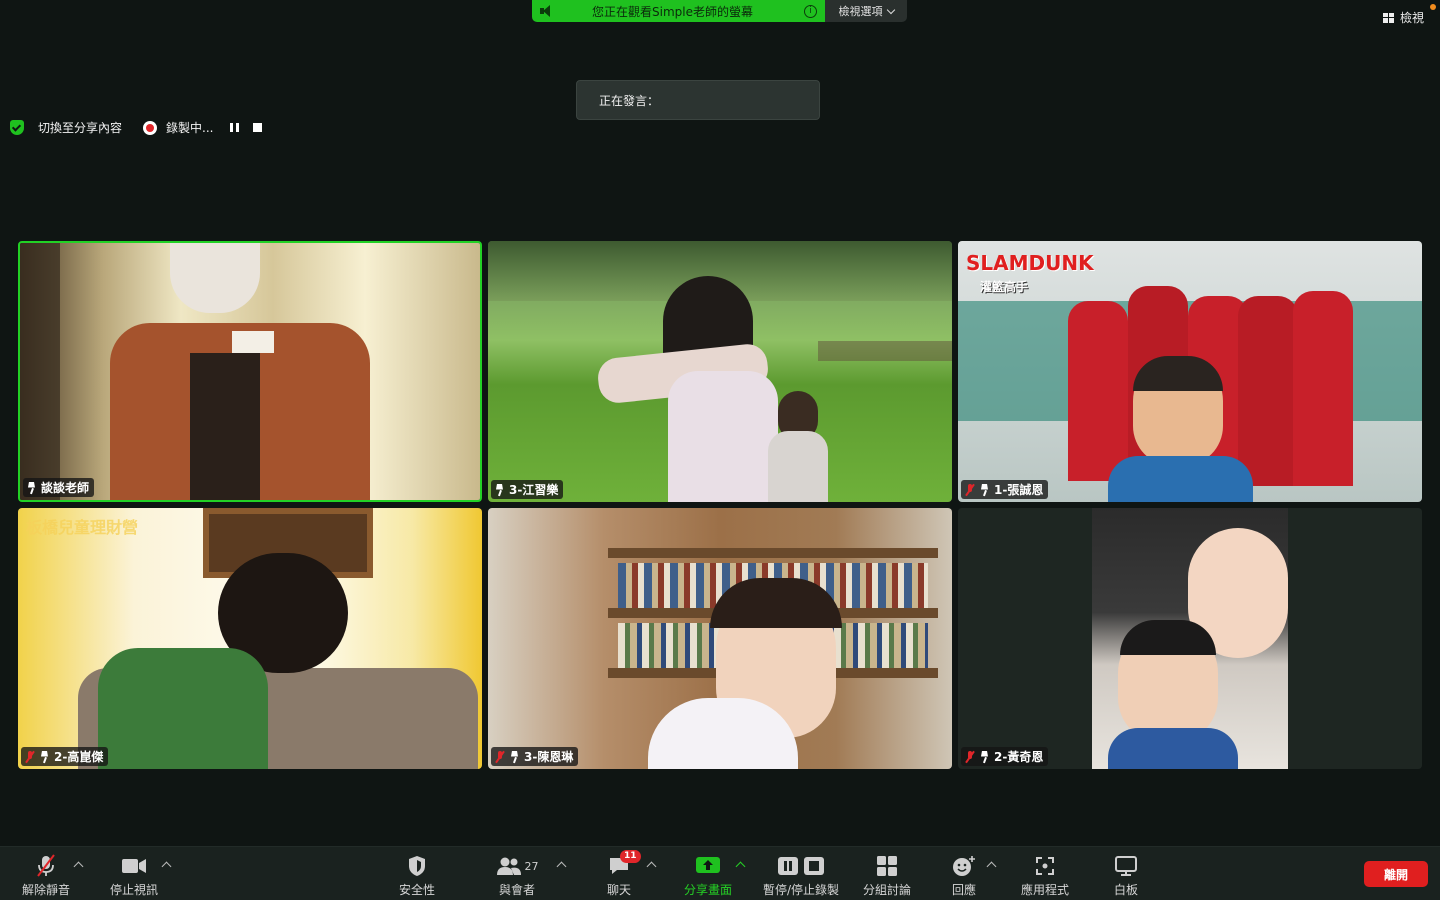 This screenshot has width=1440, height=900. I want to click on share-status: 您正在觀看Simple老師的螢幕 i, so click(678, 11).